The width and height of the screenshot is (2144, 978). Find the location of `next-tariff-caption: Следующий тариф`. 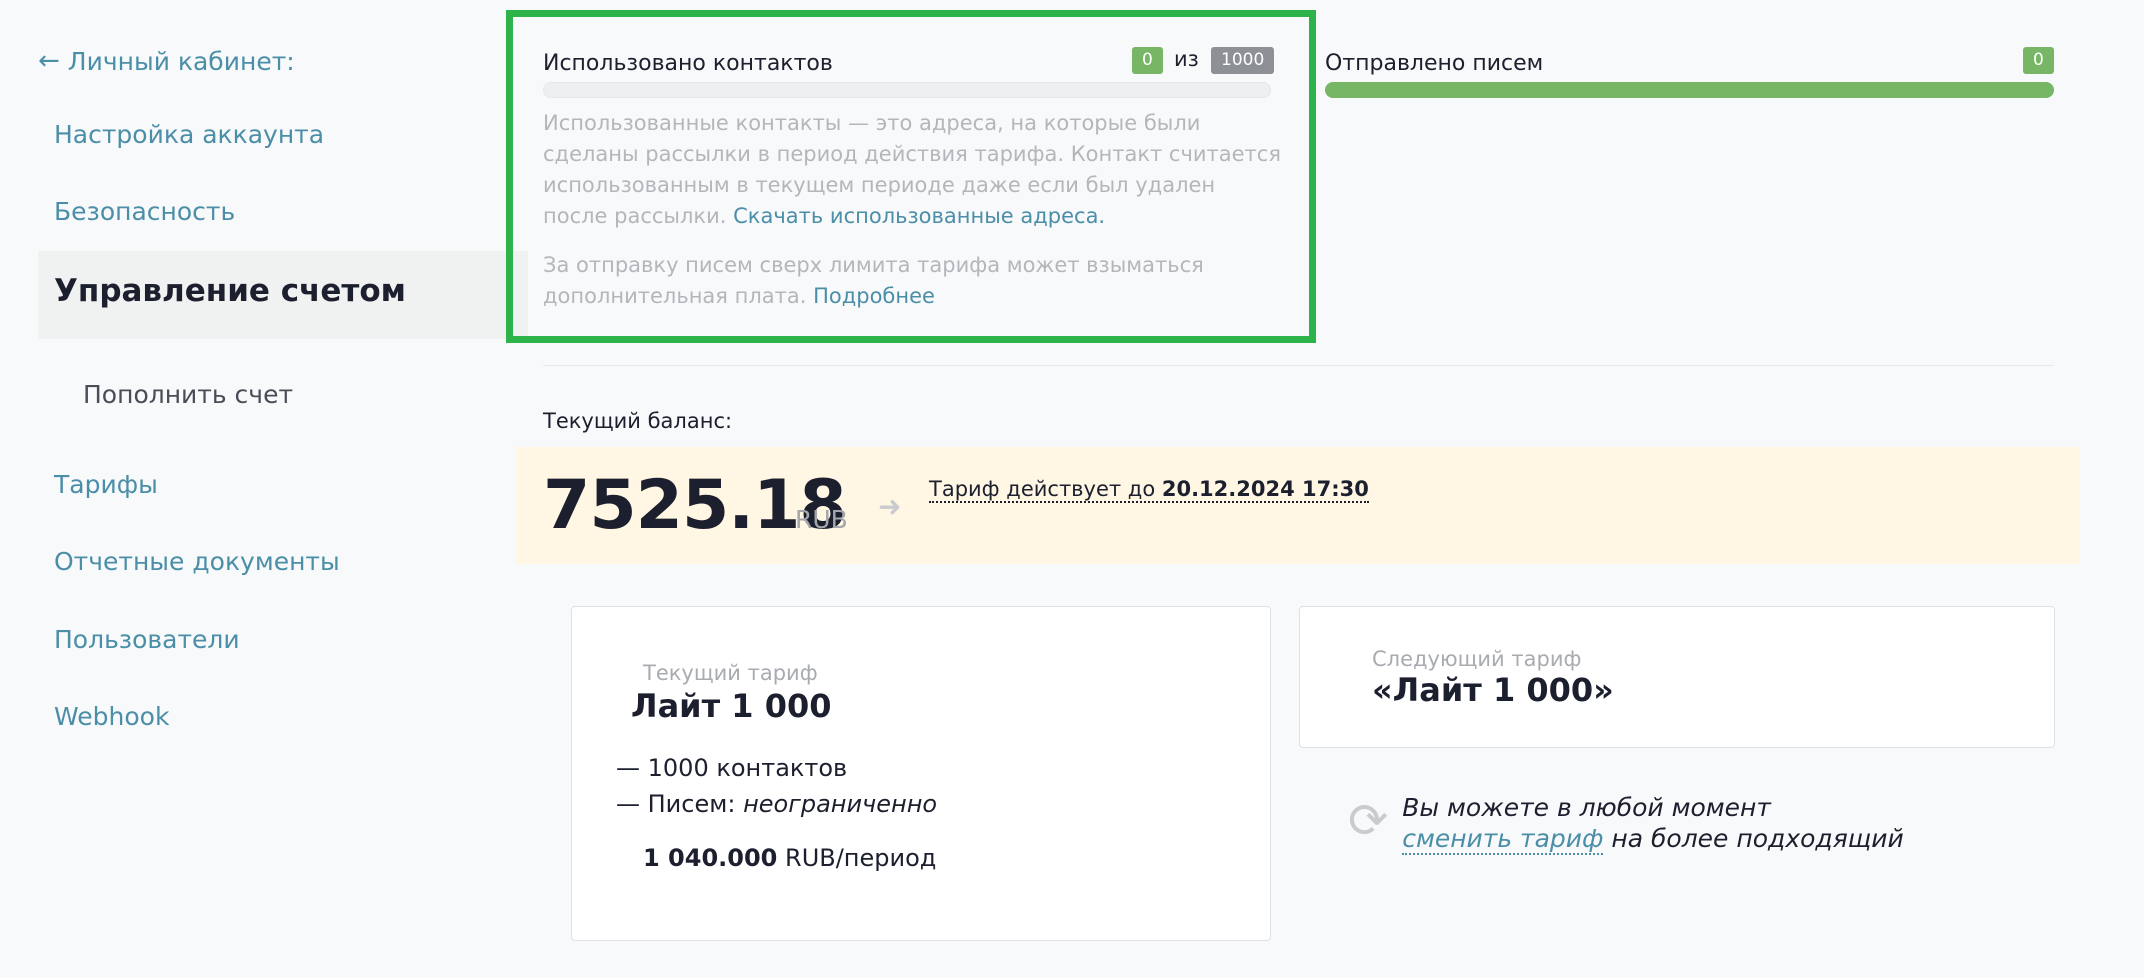

next-tariff-caption: Следующий тариф is located at coordinates (1477, 659).